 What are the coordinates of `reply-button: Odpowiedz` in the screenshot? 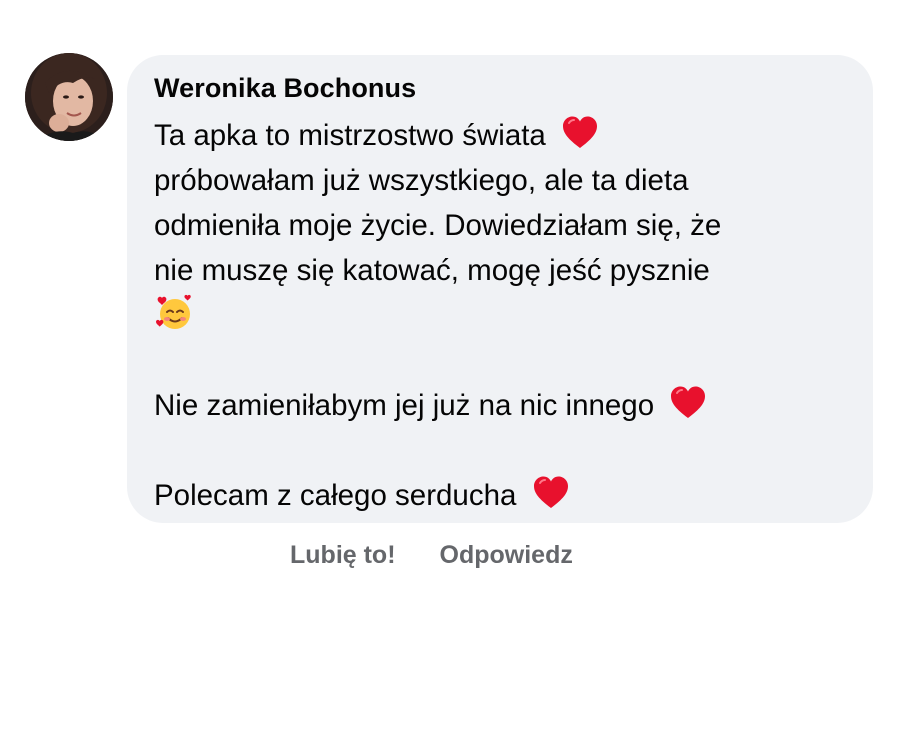 It's located at (506, 555).